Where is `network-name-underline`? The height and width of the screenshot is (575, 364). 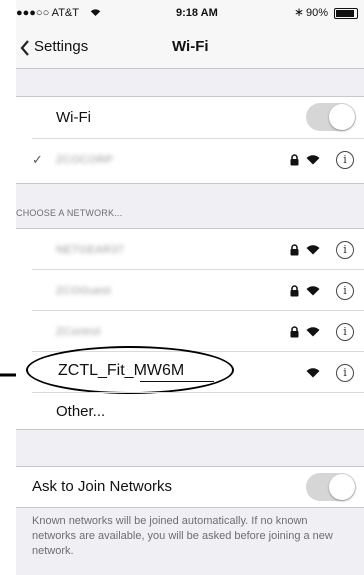 network-name-underline is located at coordinates (177, 381).